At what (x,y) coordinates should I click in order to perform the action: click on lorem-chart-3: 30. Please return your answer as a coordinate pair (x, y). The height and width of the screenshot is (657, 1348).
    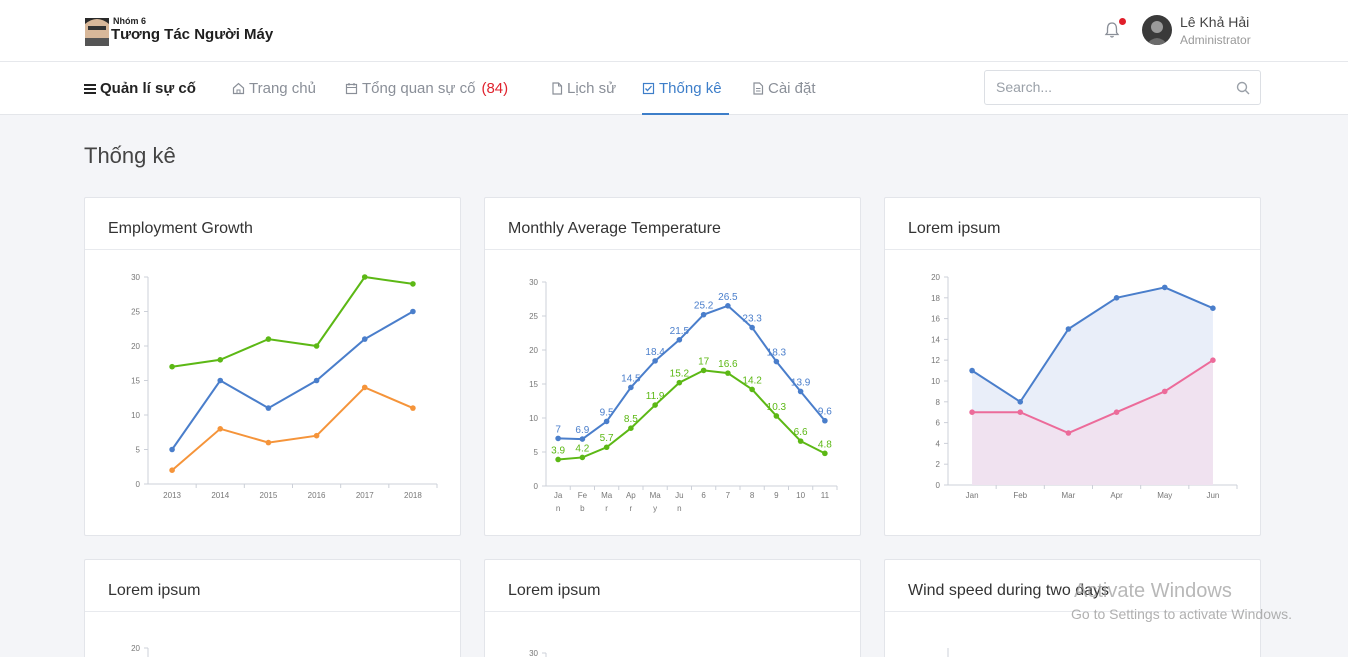
    Looking at the image, I should click on (538, 653).